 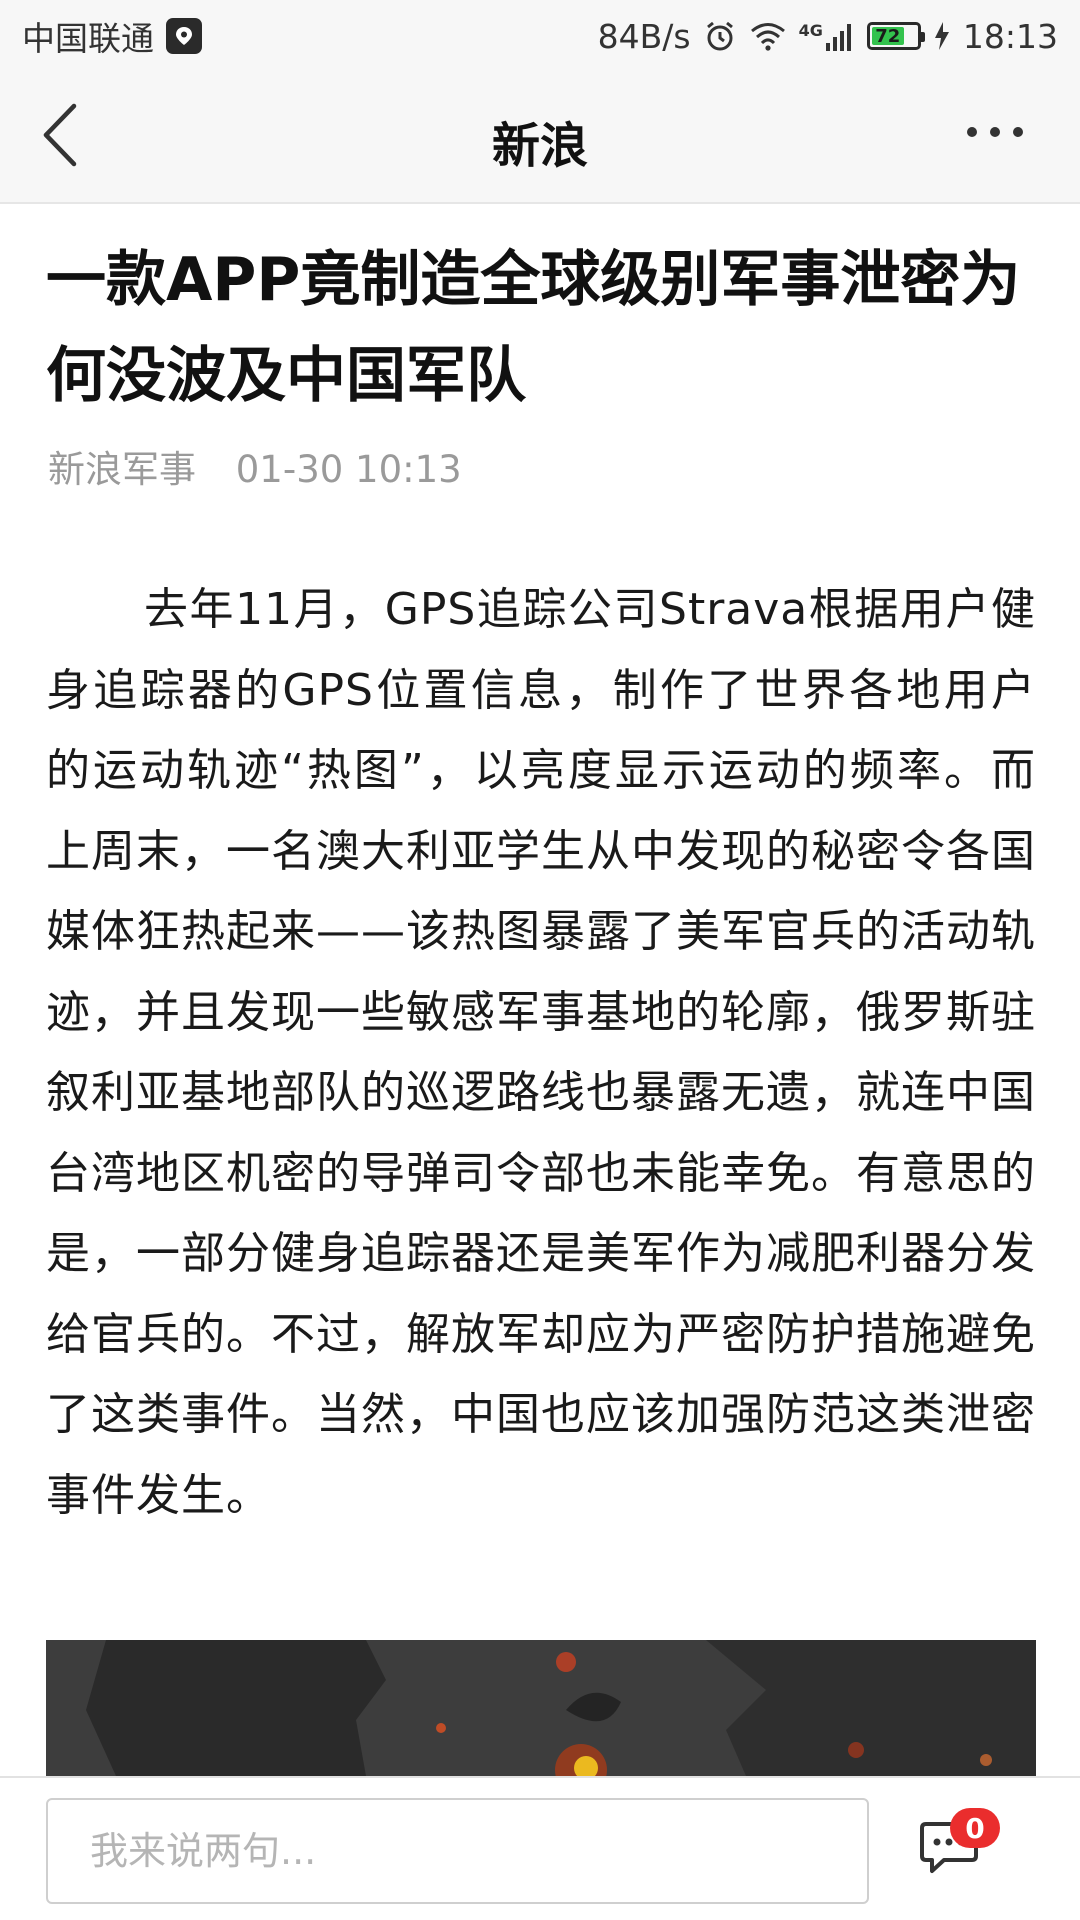 I want to click on signal-icon, so click(x=838, y=37).